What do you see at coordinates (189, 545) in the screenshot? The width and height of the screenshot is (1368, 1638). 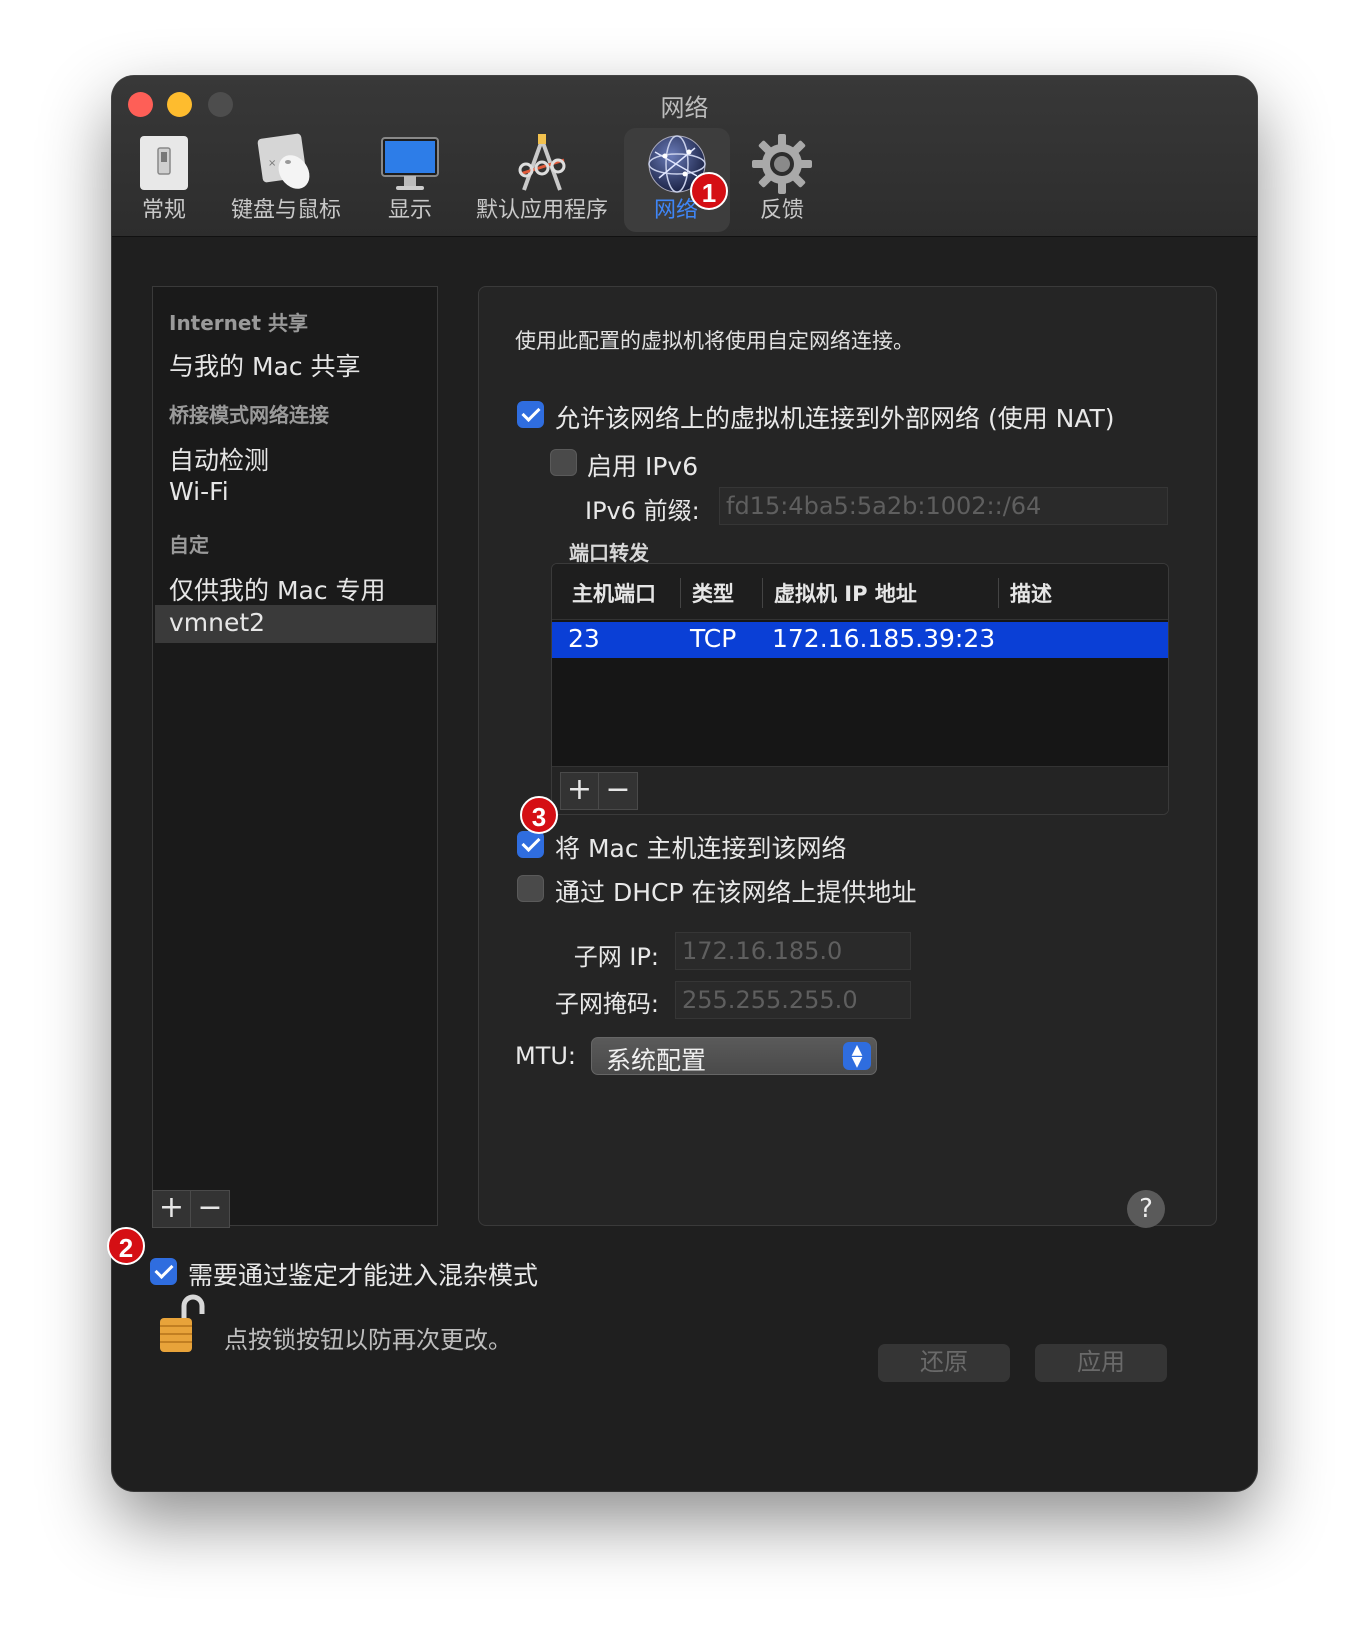 I see `sidebar-section-custom: 自定` at bounding box center [189, 545].